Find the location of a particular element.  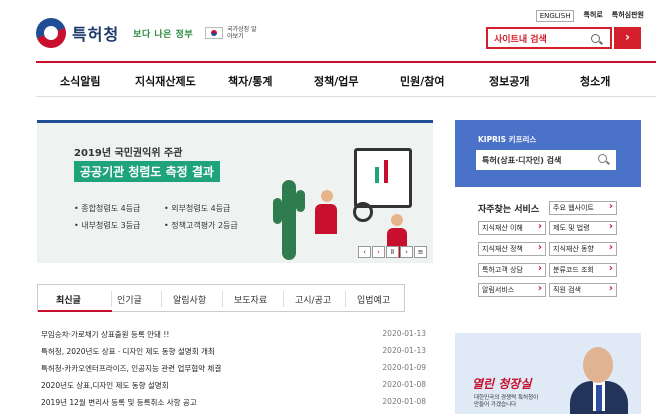

service-link: 지식재산 이해 is located at coordinates (512, 228).